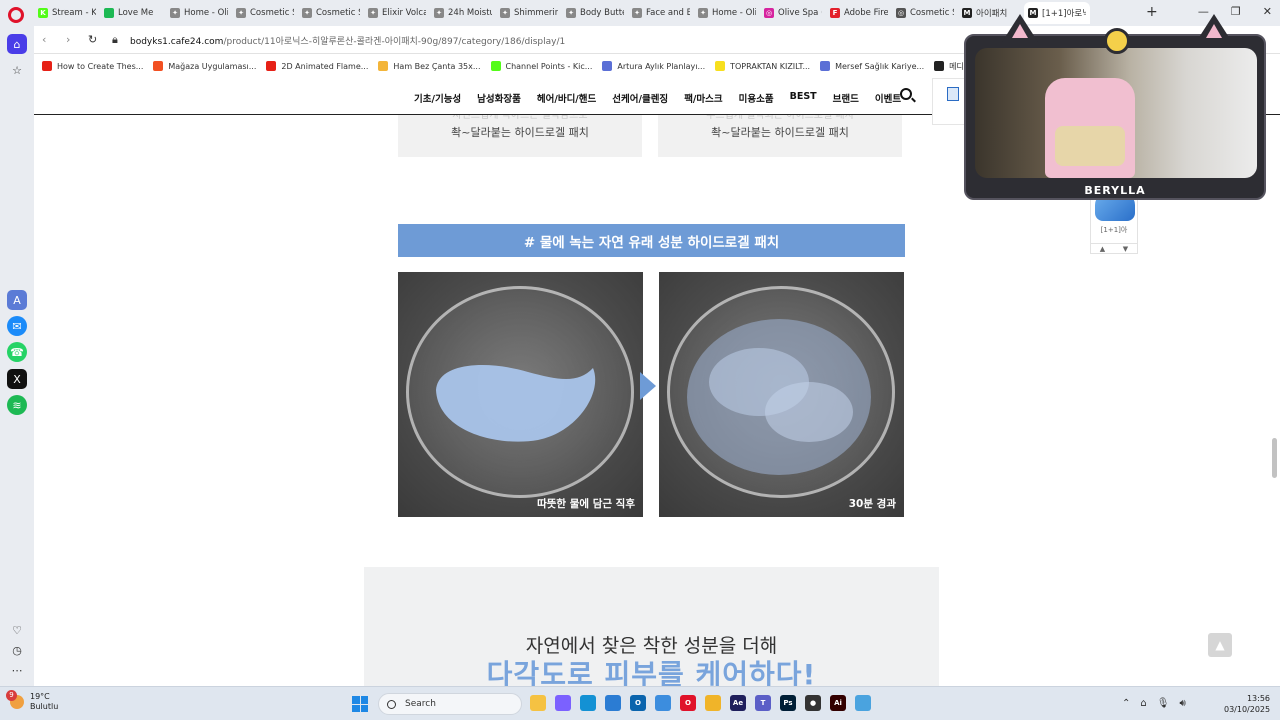 This screenshot has width=1280, height=720. Describe the element at coordinates (67, 13) in the screenshot. I see `tab-0: K Stream - Kick` at that location.